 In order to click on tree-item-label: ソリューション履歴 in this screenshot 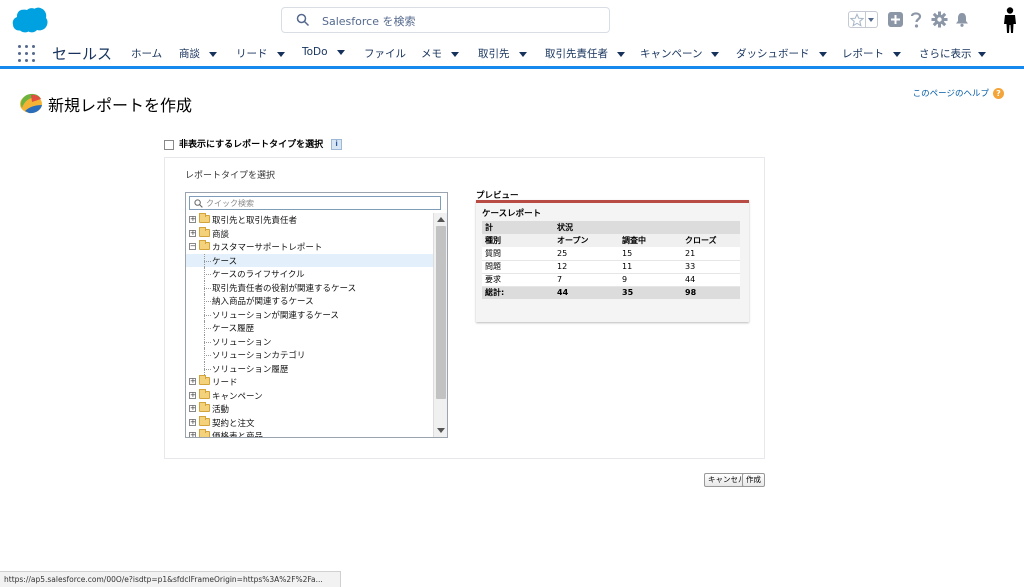, I will do `click(250, 369)`.